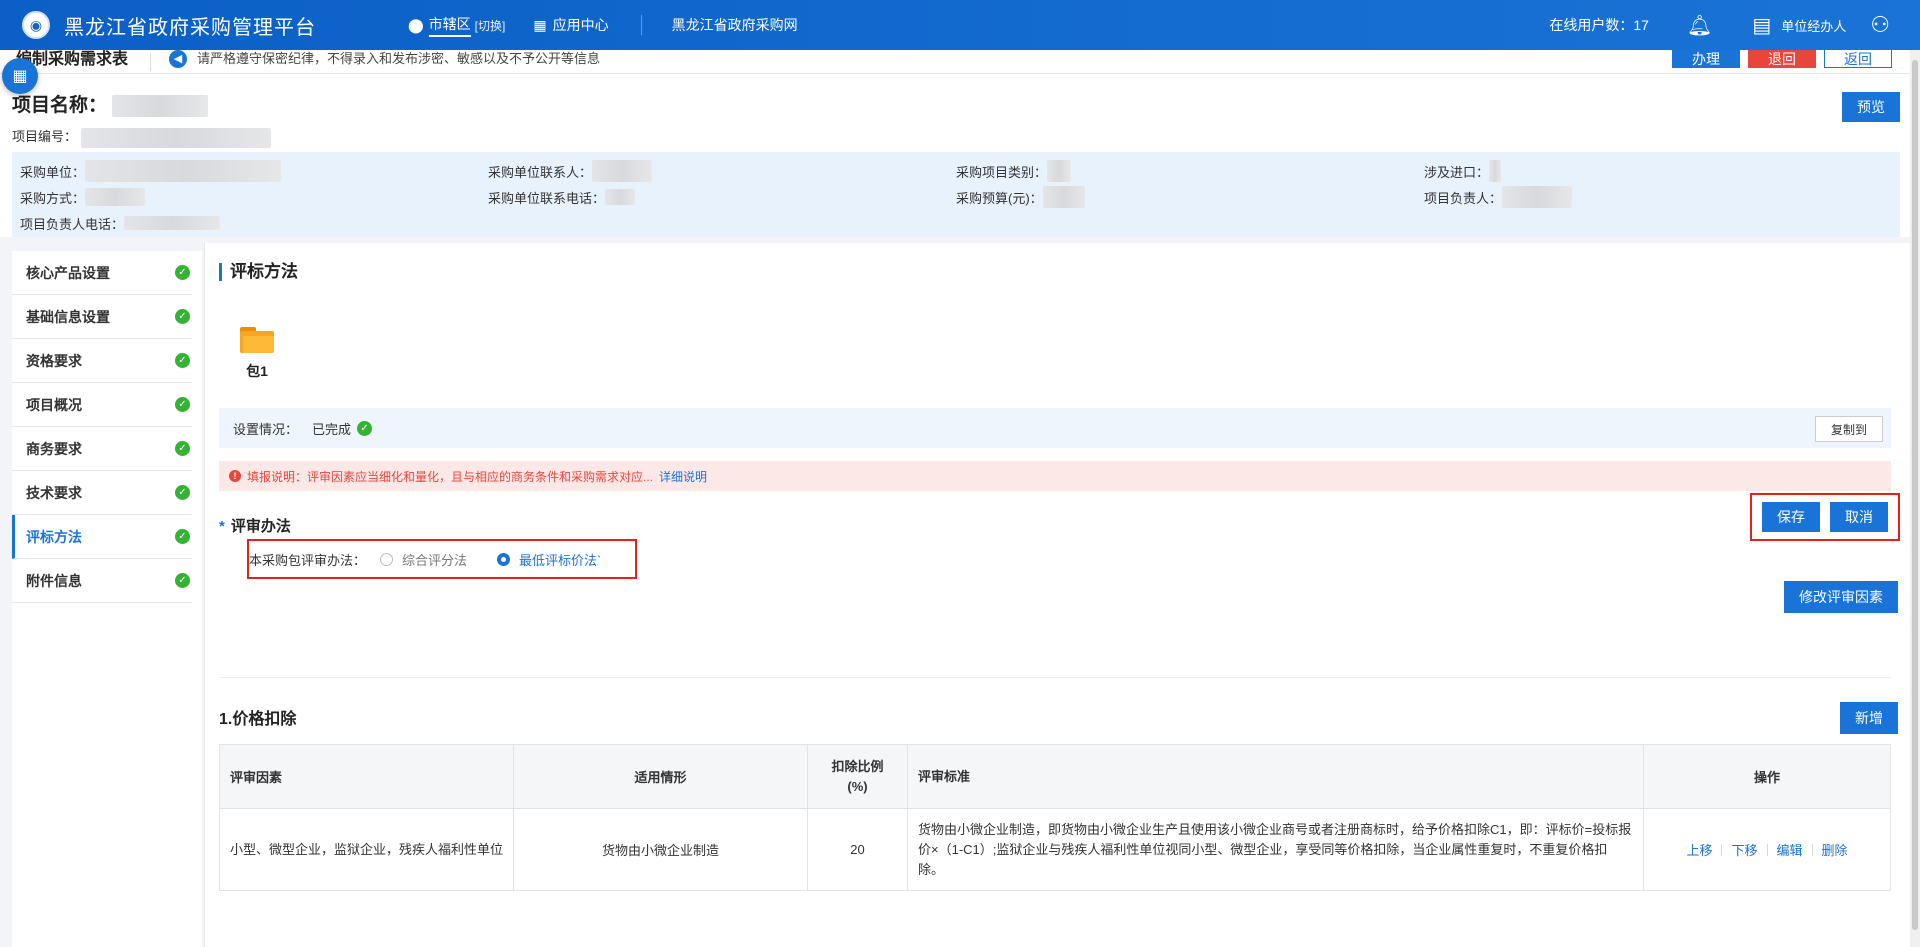 This screenshot has height=947, width=1920. Describe the element at coordinates (1190, 171) in the screenshot. I see `info-cell: 采购项目类别：` at that location.